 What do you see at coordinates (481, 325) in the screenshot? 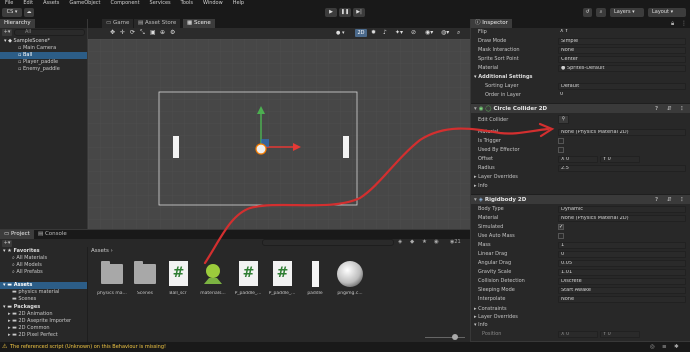
I see `rb-info-foldout: ▾ Info` at bounding box center [481, 325].